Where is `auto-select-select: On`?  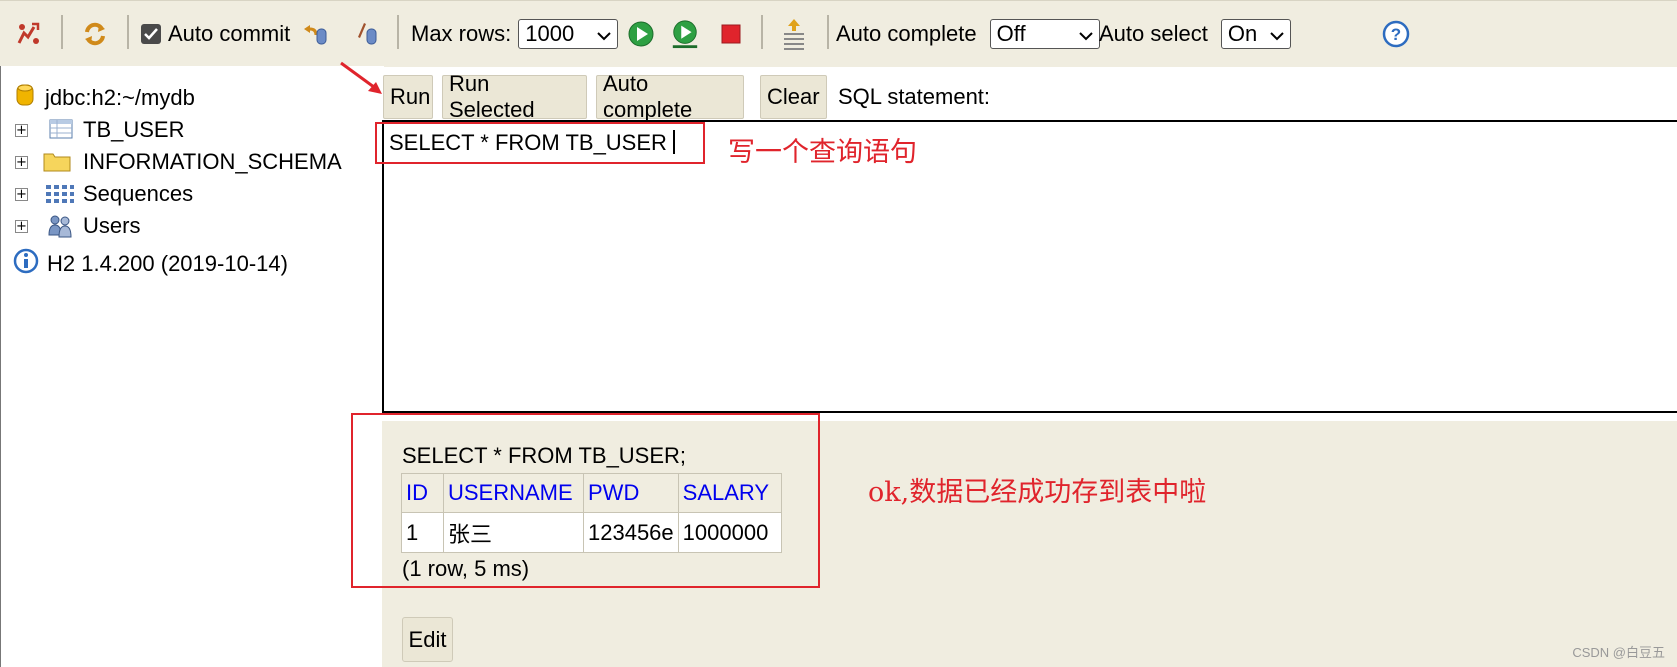 auto-select-select: On is located at coordinates (1255, 34).